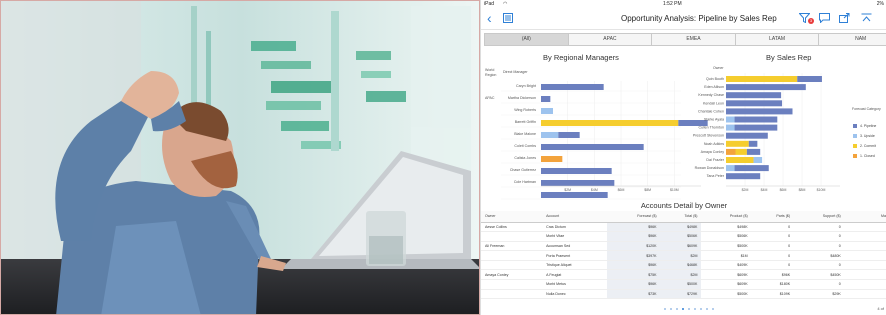 Image resolution: width=886 pixels, height=315 pixels. What do you see at coordinates (855, 126) in the screenshot?
I see `legend-swatch-pipeline` at bounding box center [855, 126].